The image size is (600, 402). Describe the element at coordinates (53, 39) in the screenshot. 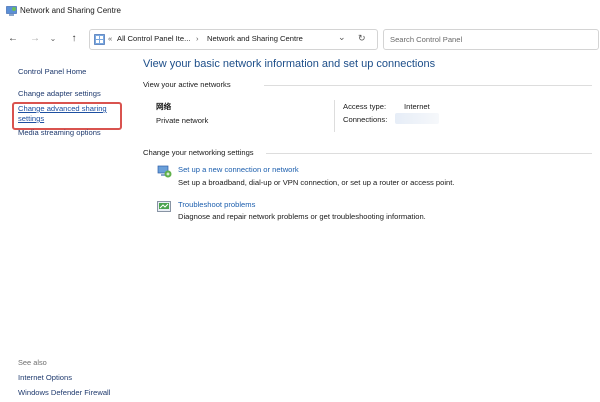

I see `recent-locations-button: ⌄` at that location.